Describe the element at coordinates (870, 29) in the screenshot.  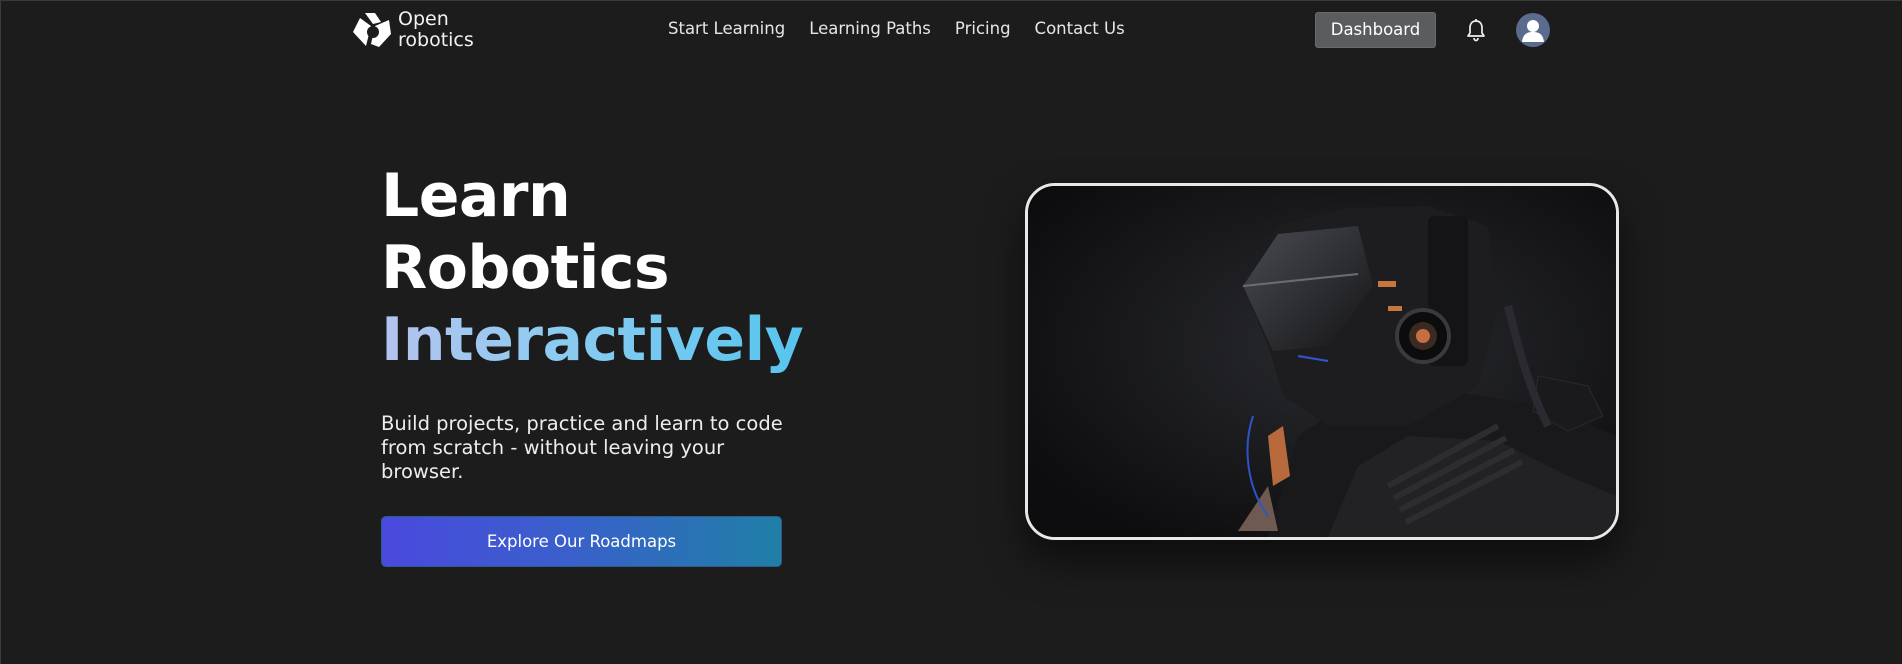
I see `nav-link-learning-paths: Learning Paths` at that location.